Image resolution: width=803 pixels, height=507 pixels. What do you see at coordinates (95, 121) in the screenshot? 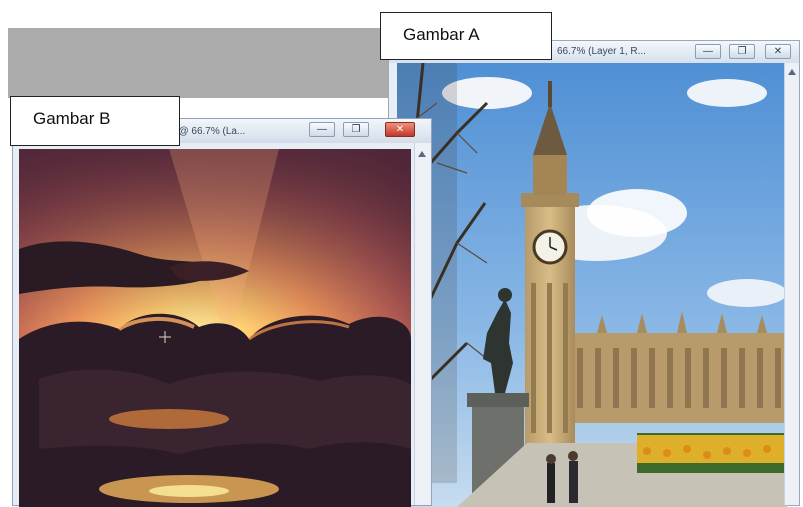
I see `label-gambar-b: Gambar B` at bounding box center [95, 121].